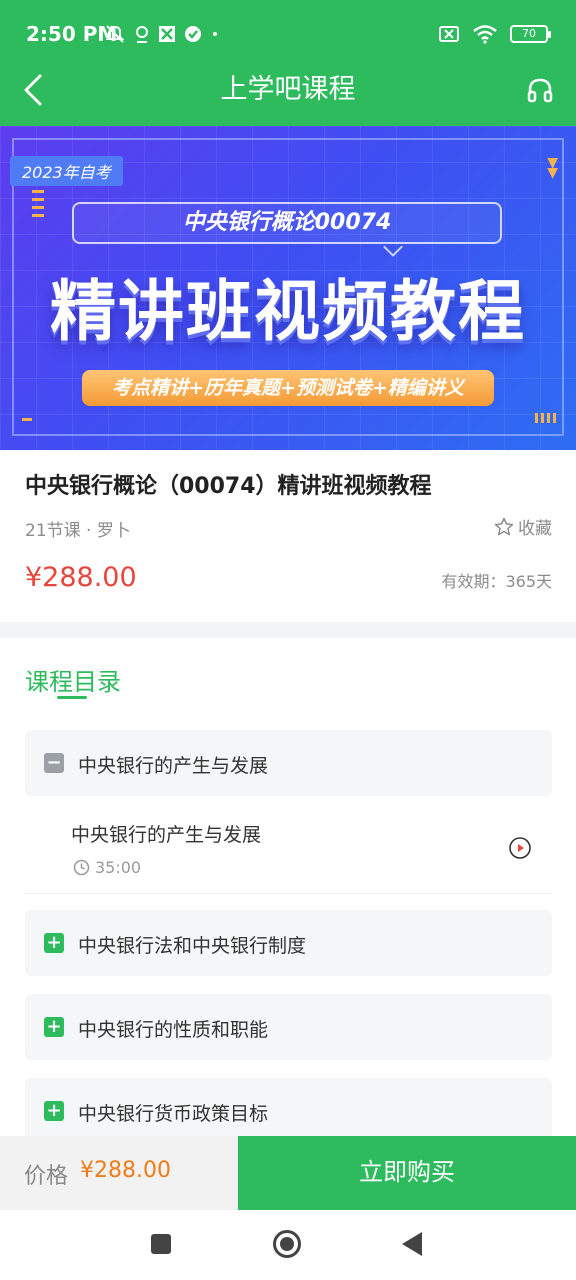 Image resolution: width=576 pixels, height=1280 pixels. Describe the element at coordinates (288, 89) in the screenshot. I see `page-title: 上学吧课程` at that location.